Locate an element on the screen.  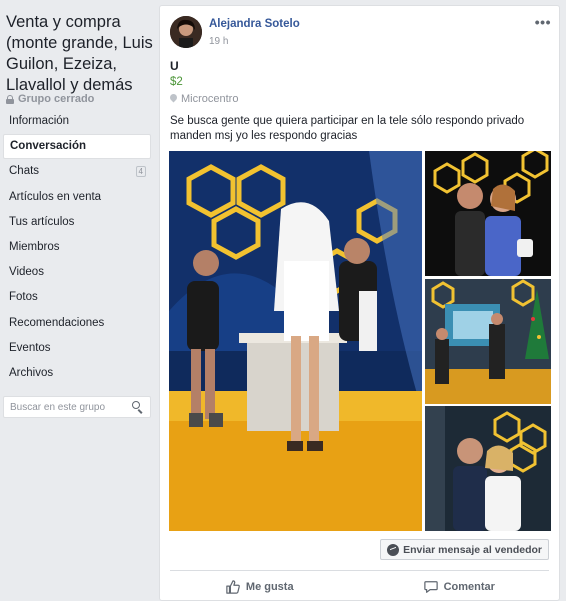
listing-location-label: Microcentro is located at coordinates (210, 99).